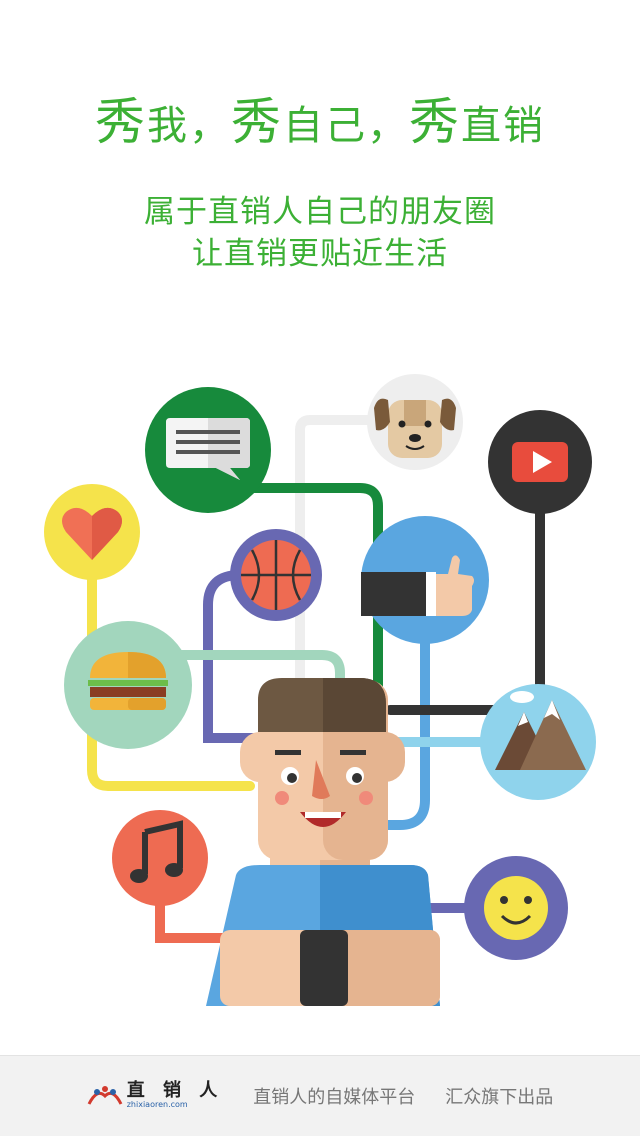  Describe the element at coordinates (105, 1095) in the screenshot. I see `people-logo-icon` at that location.